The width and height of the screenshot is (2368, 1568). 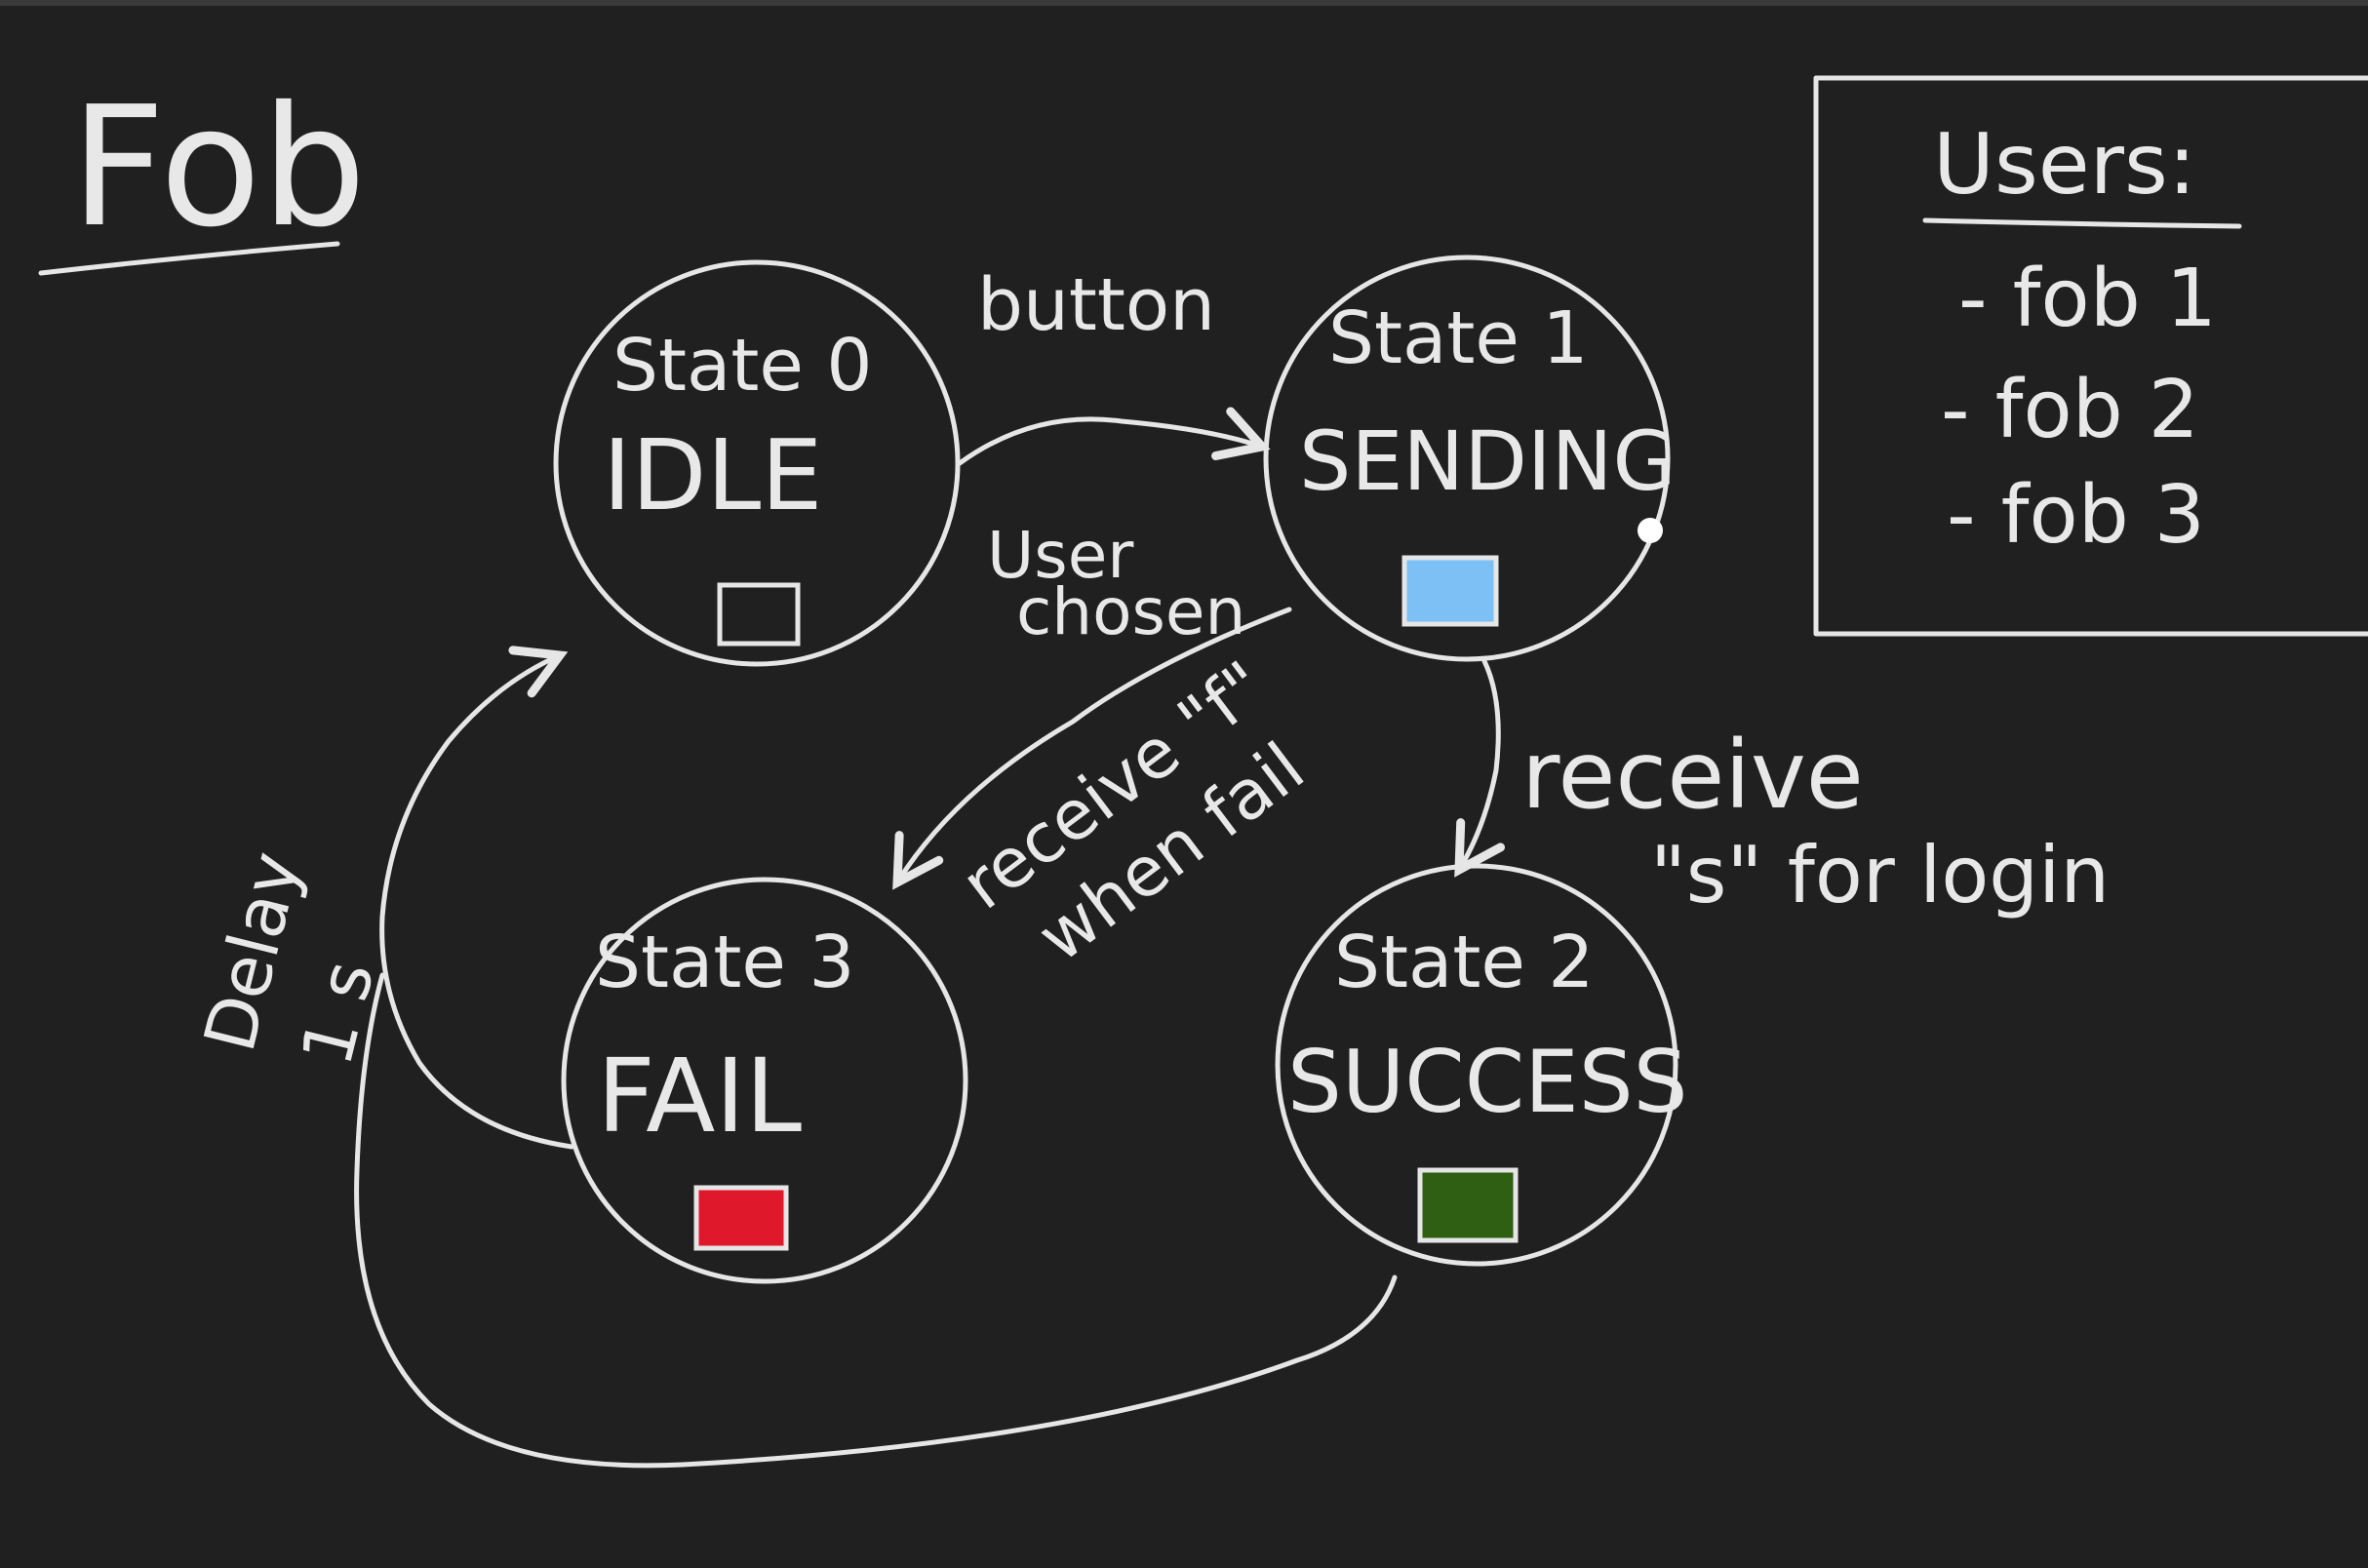 I want to click on cursor-dot, so click(x=1650, y=530).